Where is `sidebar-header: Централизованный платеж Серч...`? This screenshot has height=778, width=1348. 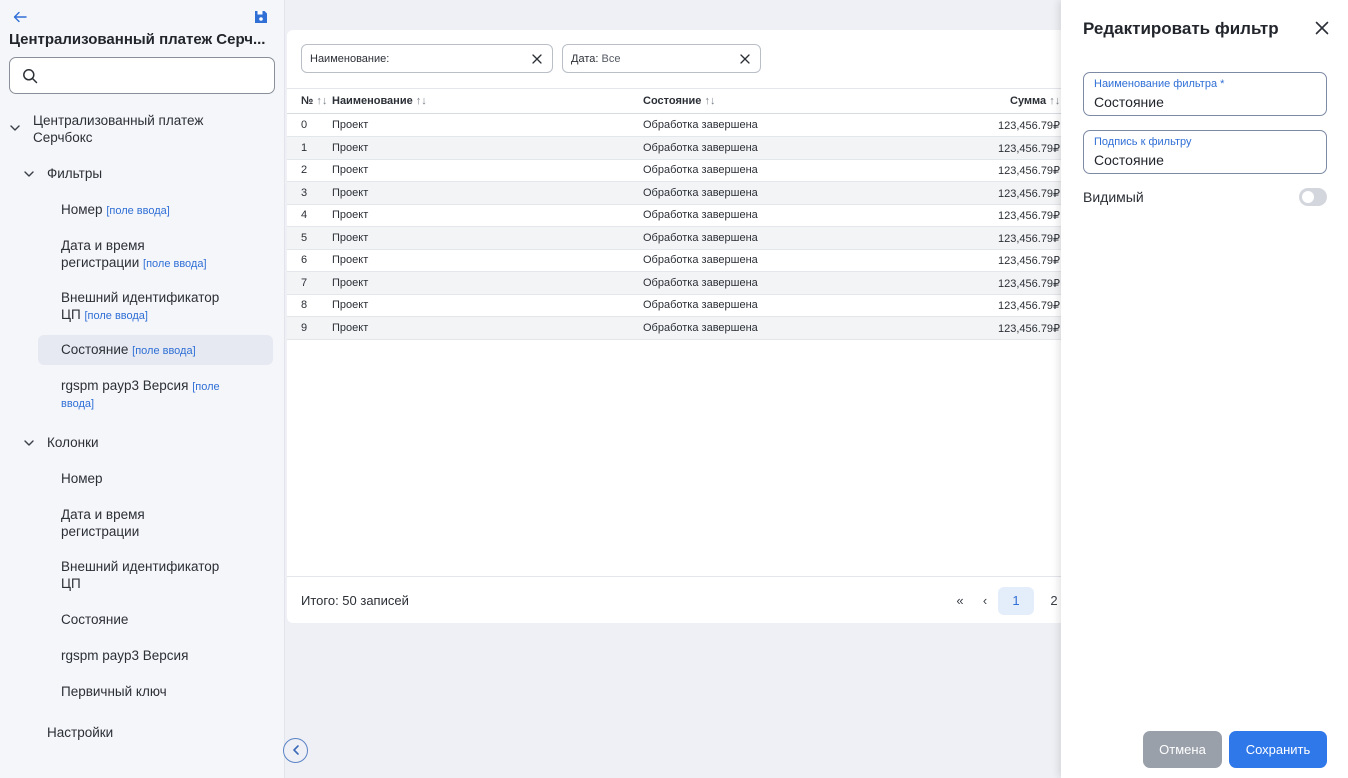
sidebar-header: Централизованный платеж Серч... is located at coordinates (142, 28).